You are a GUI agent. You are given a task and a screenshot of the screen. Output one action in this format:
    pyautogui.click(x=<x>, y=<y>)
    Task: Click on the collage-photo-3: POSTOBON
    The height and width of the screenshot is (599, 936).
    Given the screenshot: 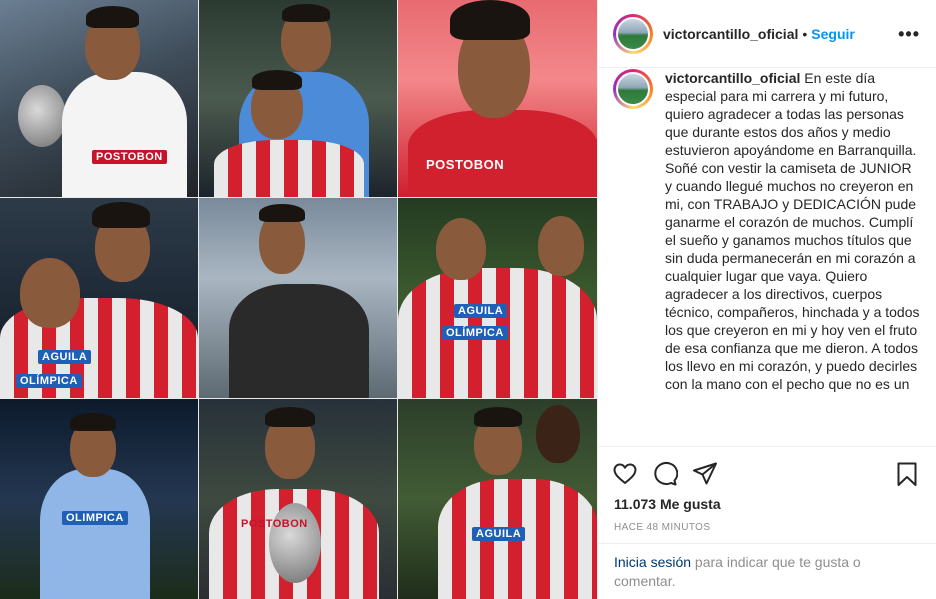 What is the action you would take?
    pyautogui.click(x=497, y=98)
    